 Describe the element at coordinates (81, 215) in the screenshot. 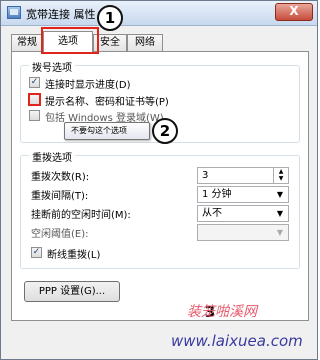

I see `idle-time-label: 挂断前的空闲时间(M):` at that location.